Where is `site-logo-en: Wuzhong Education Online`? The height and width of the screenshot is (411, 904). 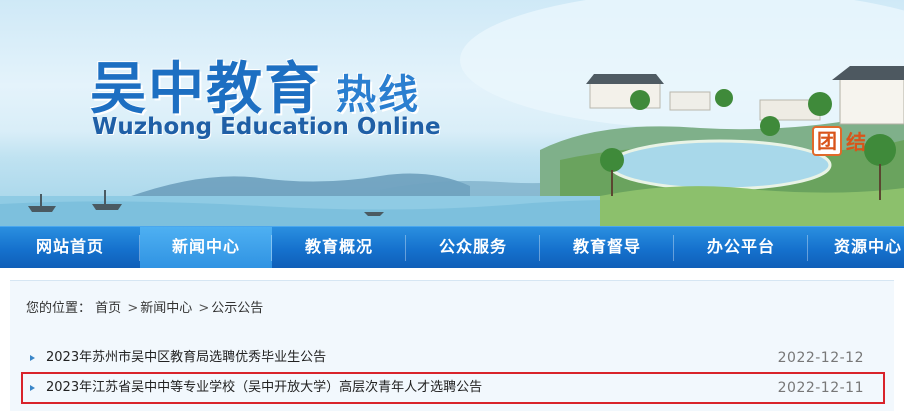
site-logo-en: Wuzhong Education Online is located at coordinates (266, 127).